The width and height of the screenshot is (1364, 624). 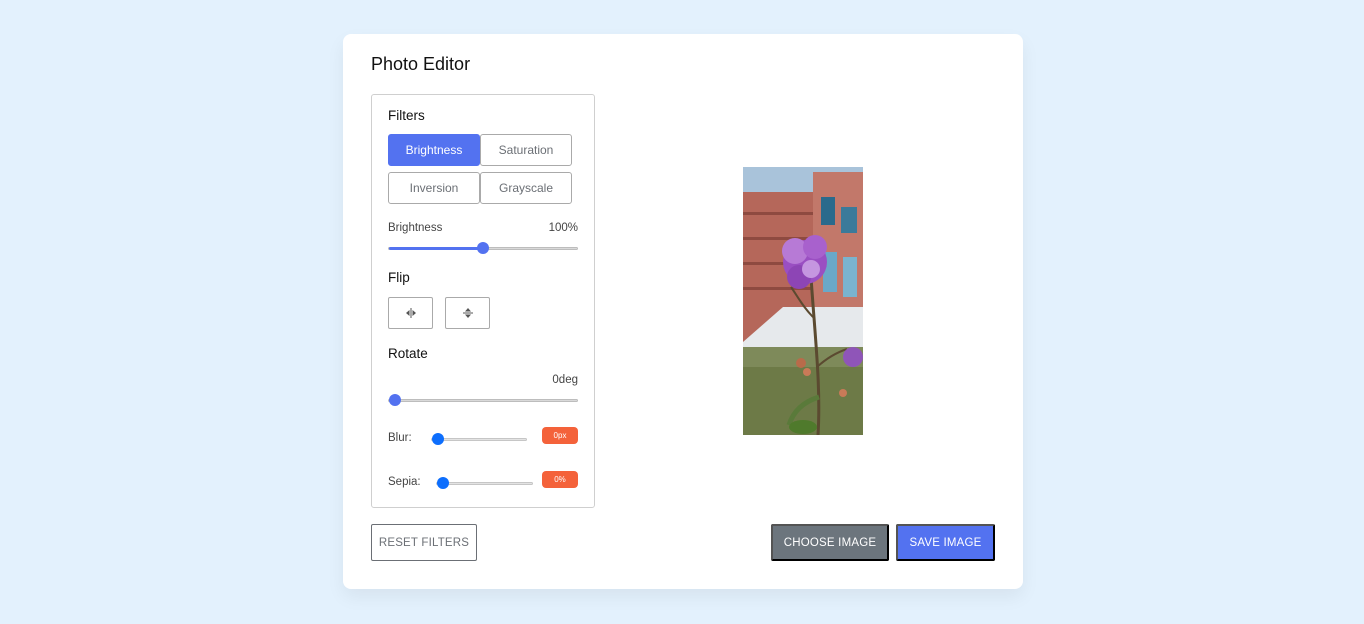 I want to click on filter-grayscale-button: Grayscale, so click(x=526, y=188).